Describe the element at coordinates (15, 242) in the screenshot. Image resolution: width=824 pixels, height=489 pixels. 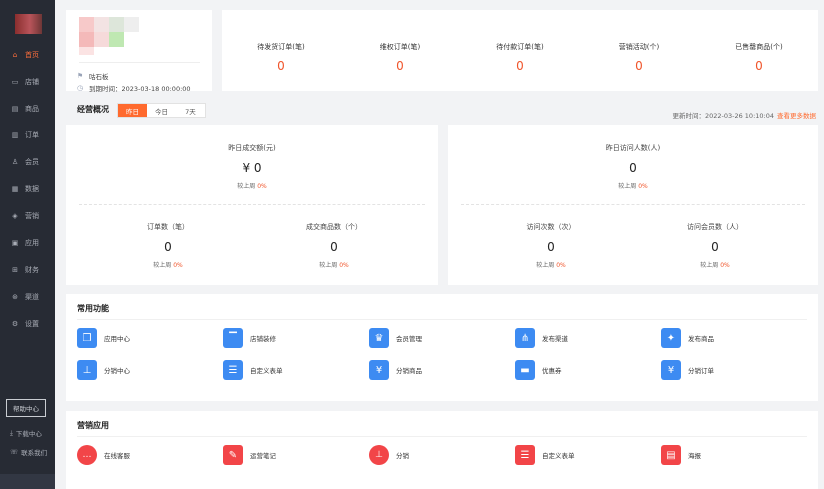
I see `app-icon: ▣` at that location.